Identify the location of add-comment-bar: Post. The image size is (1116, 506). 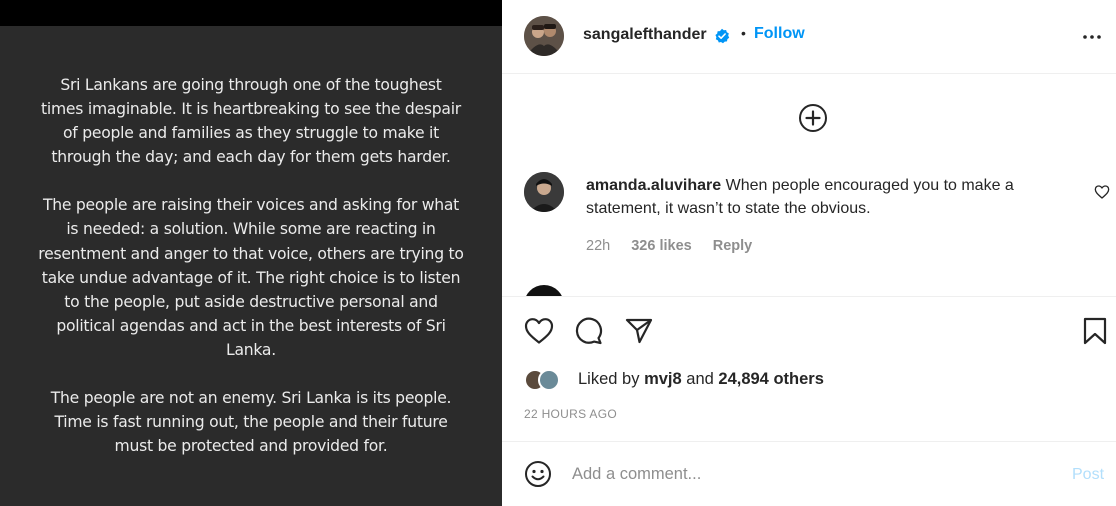
(809, 473).